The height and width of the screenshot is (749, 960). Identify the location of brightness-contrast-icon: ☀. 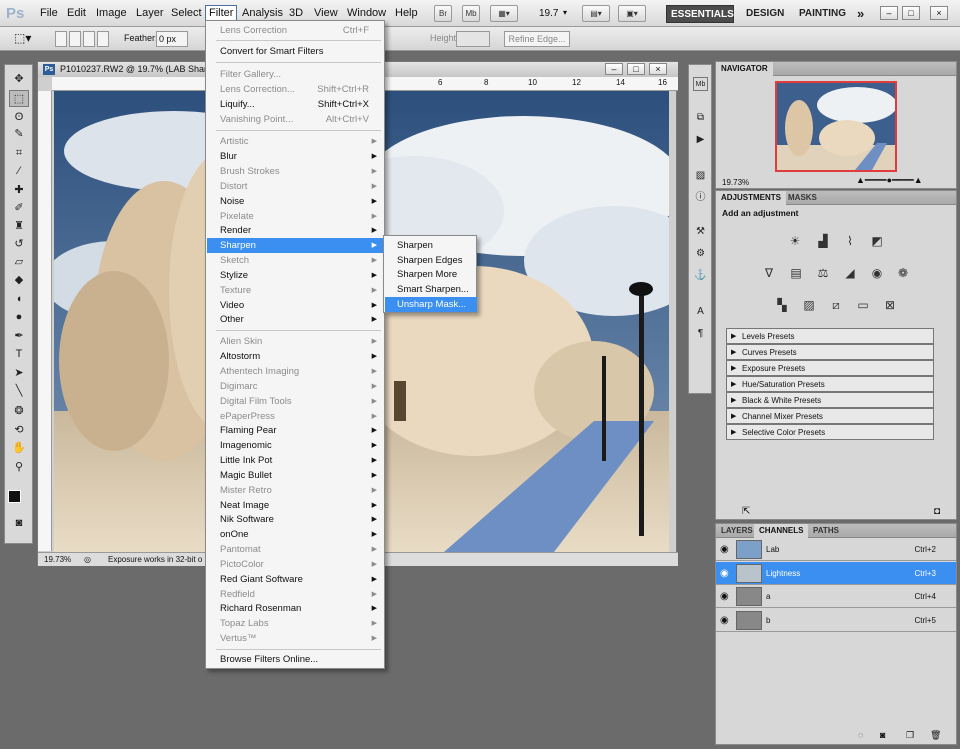
(795, 241).